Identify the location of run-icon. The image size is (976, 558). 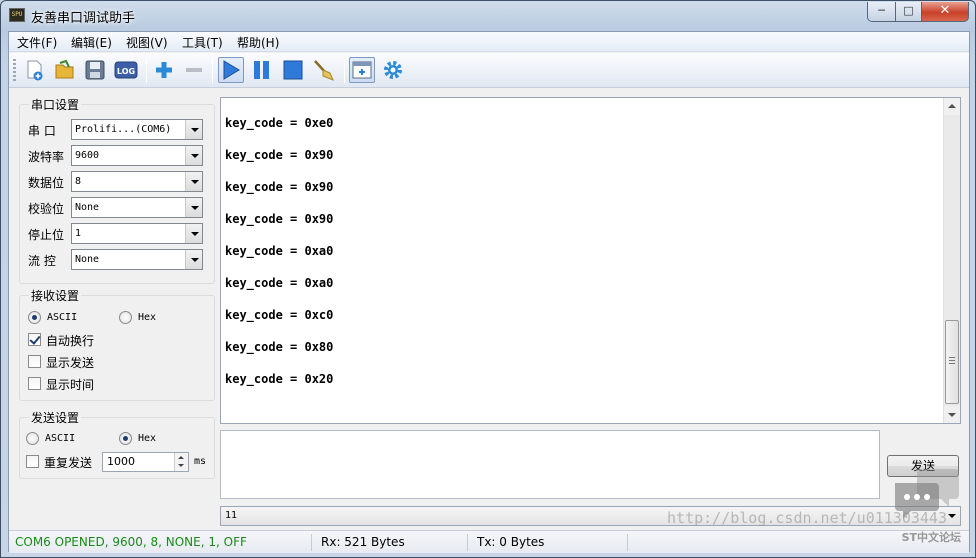
(231, 70).